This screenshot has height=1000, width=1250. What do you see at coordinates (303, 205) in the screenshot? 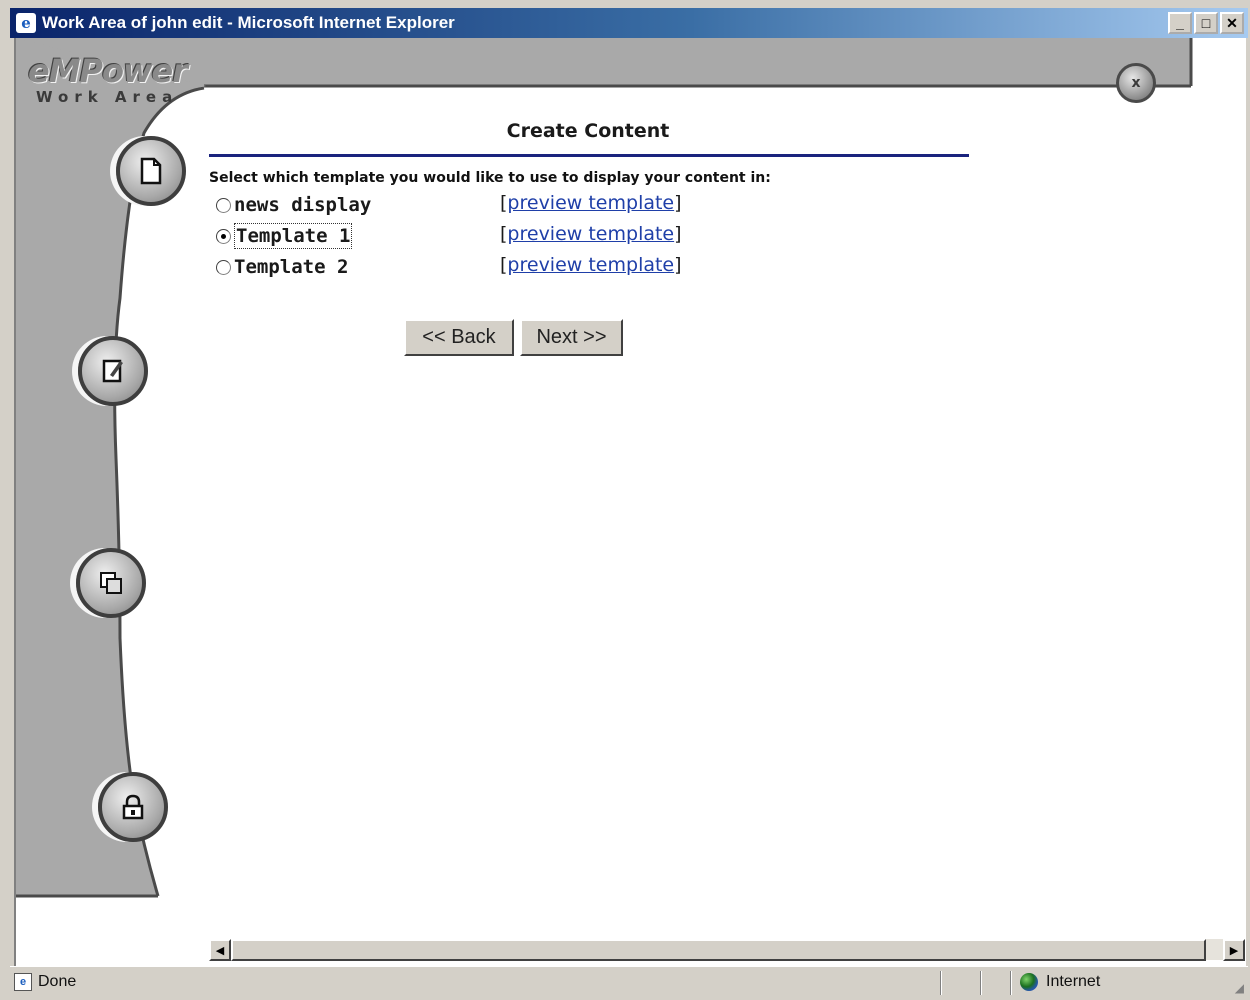
I see `template-label: news display` at bounding box center [303, 205].